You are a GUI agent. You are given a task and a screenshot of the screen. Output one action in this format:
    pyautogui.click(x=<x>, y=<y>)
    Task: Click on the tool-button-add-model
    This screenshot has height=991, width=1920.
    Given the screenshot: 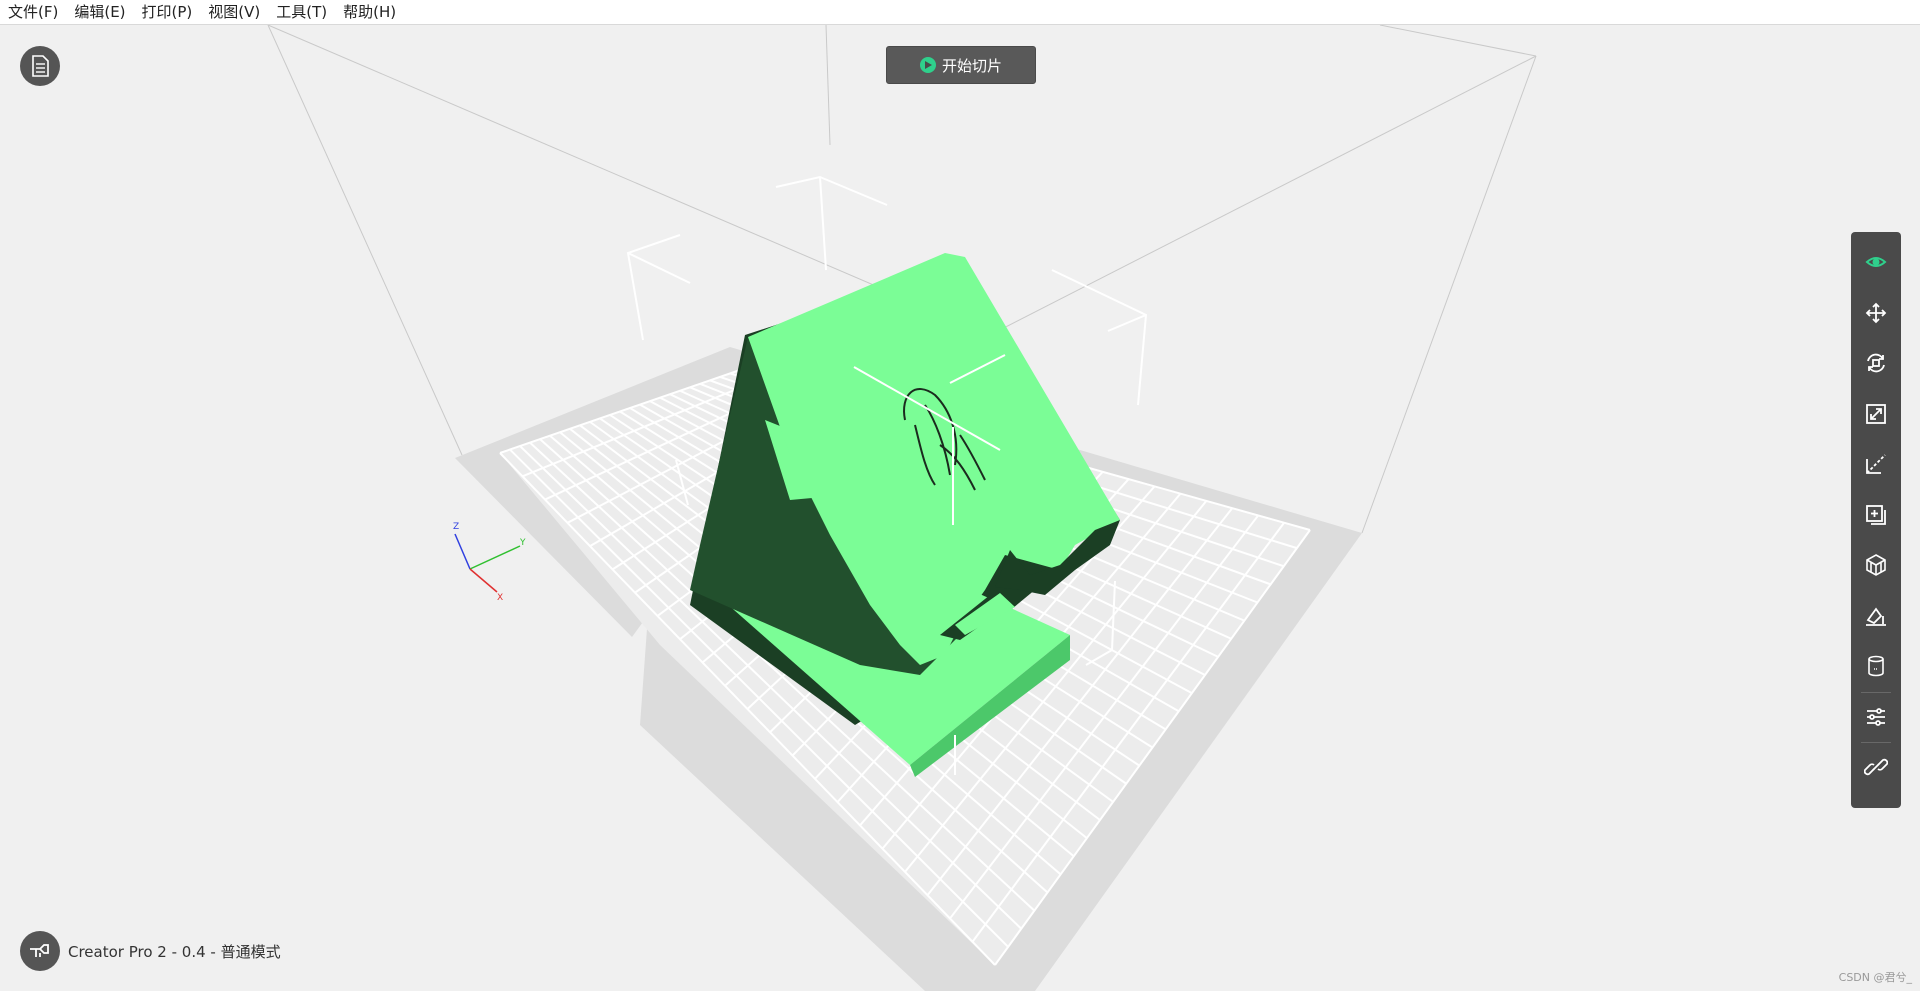 What is the action you would take?
    pyautogui.click(x=1876, y=515)
    